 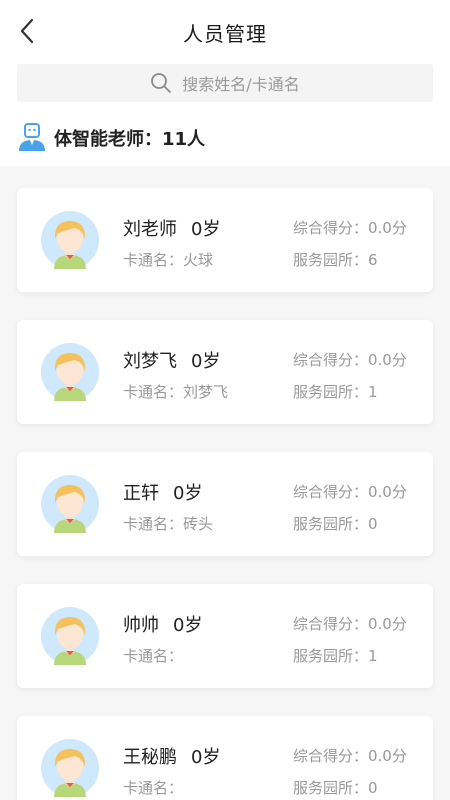 What do you see at coordinates (150, 361) in the screenshot?
I see `teacher-name: 刘梦飞` at bounding box center [150, 361].